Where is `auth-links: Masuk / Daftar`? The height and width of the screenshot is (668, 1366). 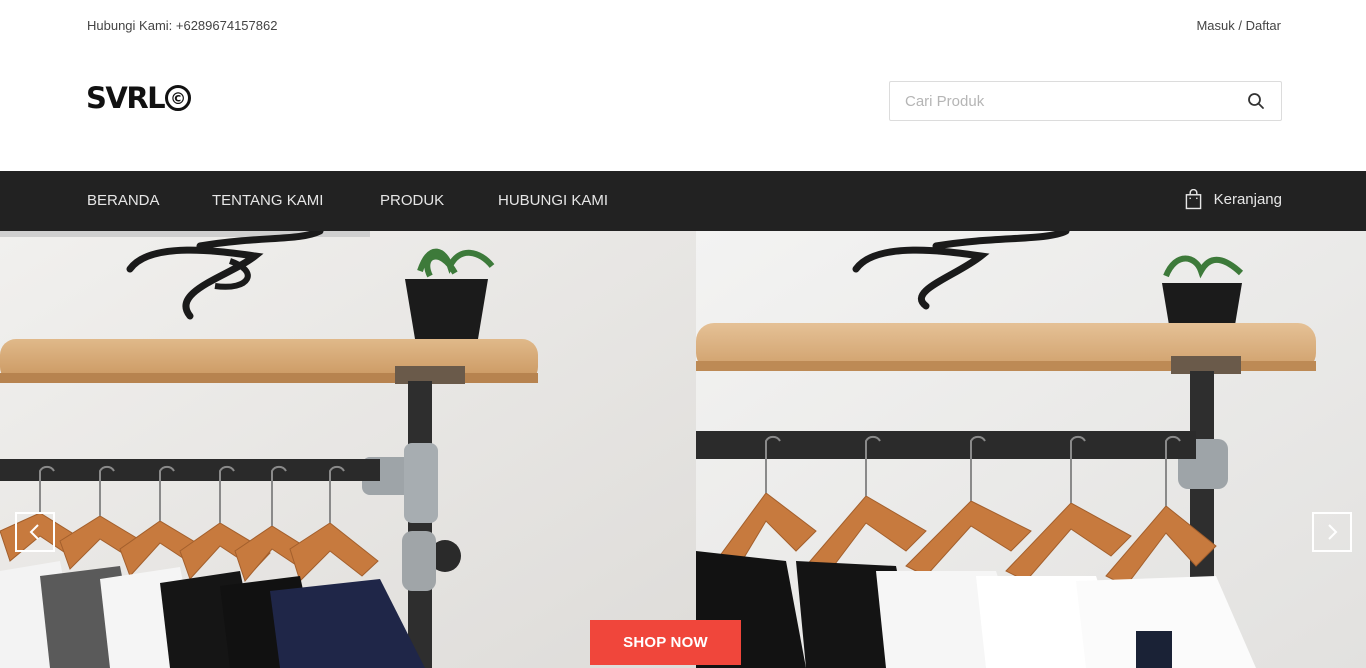
auth-links: Masuk / Daftar is located at coordinates (1238, 25).